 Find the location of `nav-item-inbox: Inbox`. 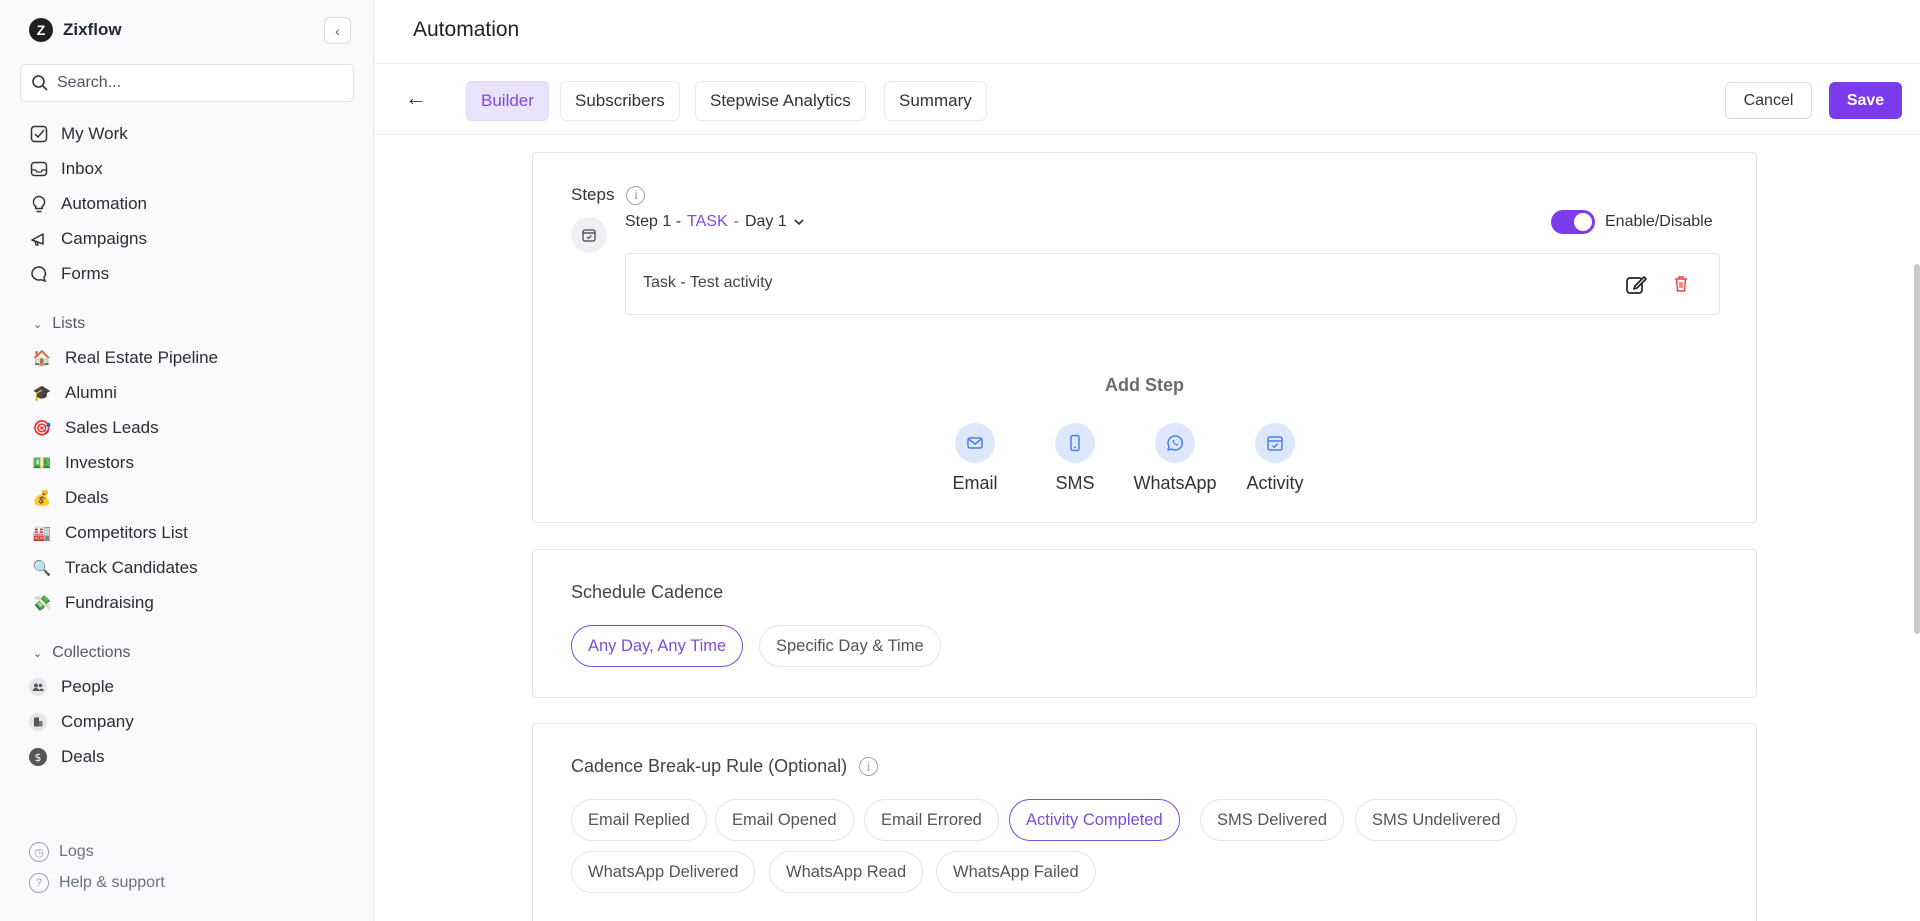

nav-item-inbox: Inbox is located at coordinates (66, 169).